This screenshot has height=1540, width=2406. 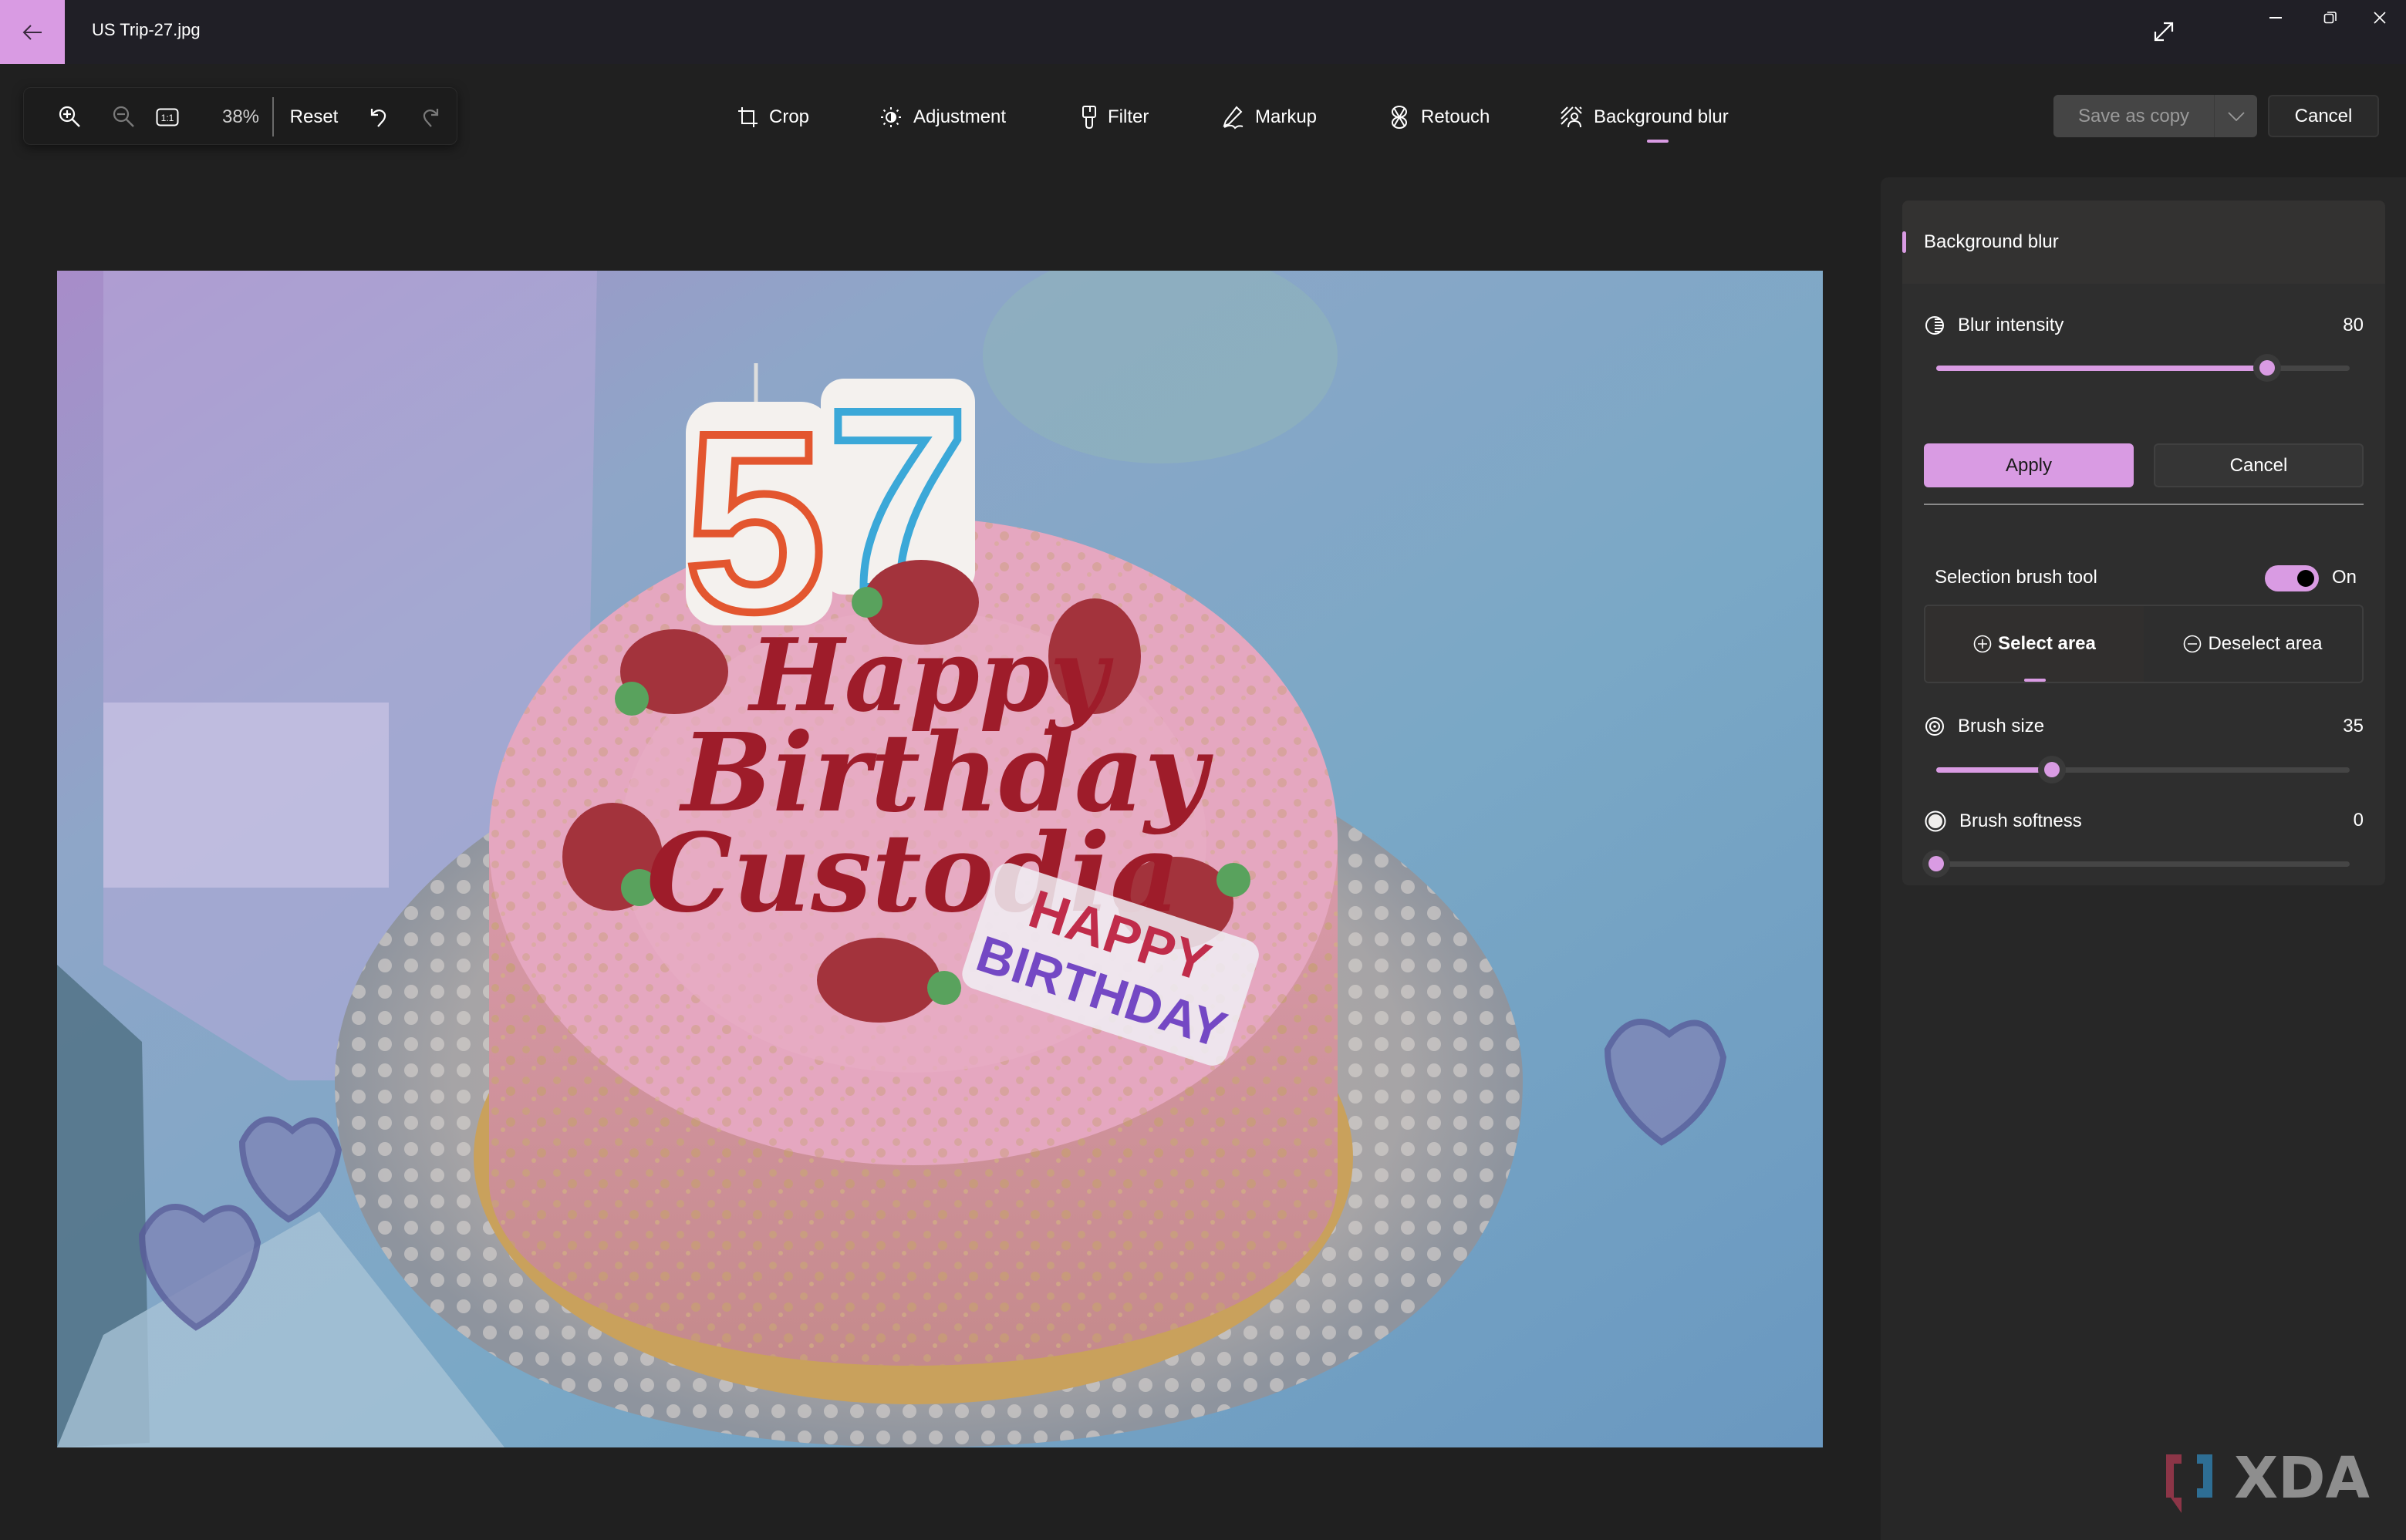 I want to click on xda-logo-icon: XDA, so click(x=2268, y=1479).